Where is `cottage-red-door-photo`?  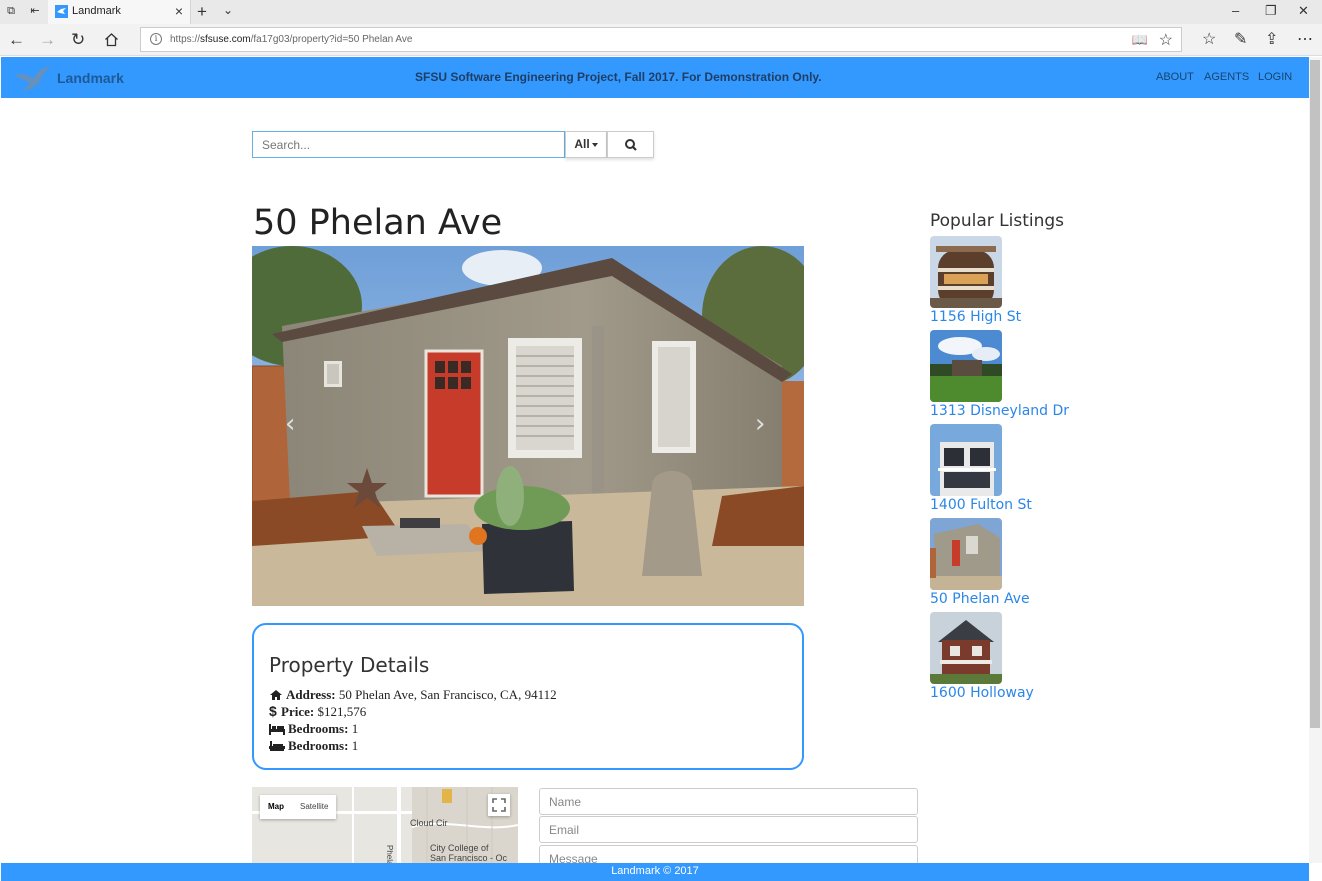 cottage-red-door-photo is located at coordinates (966, 554).